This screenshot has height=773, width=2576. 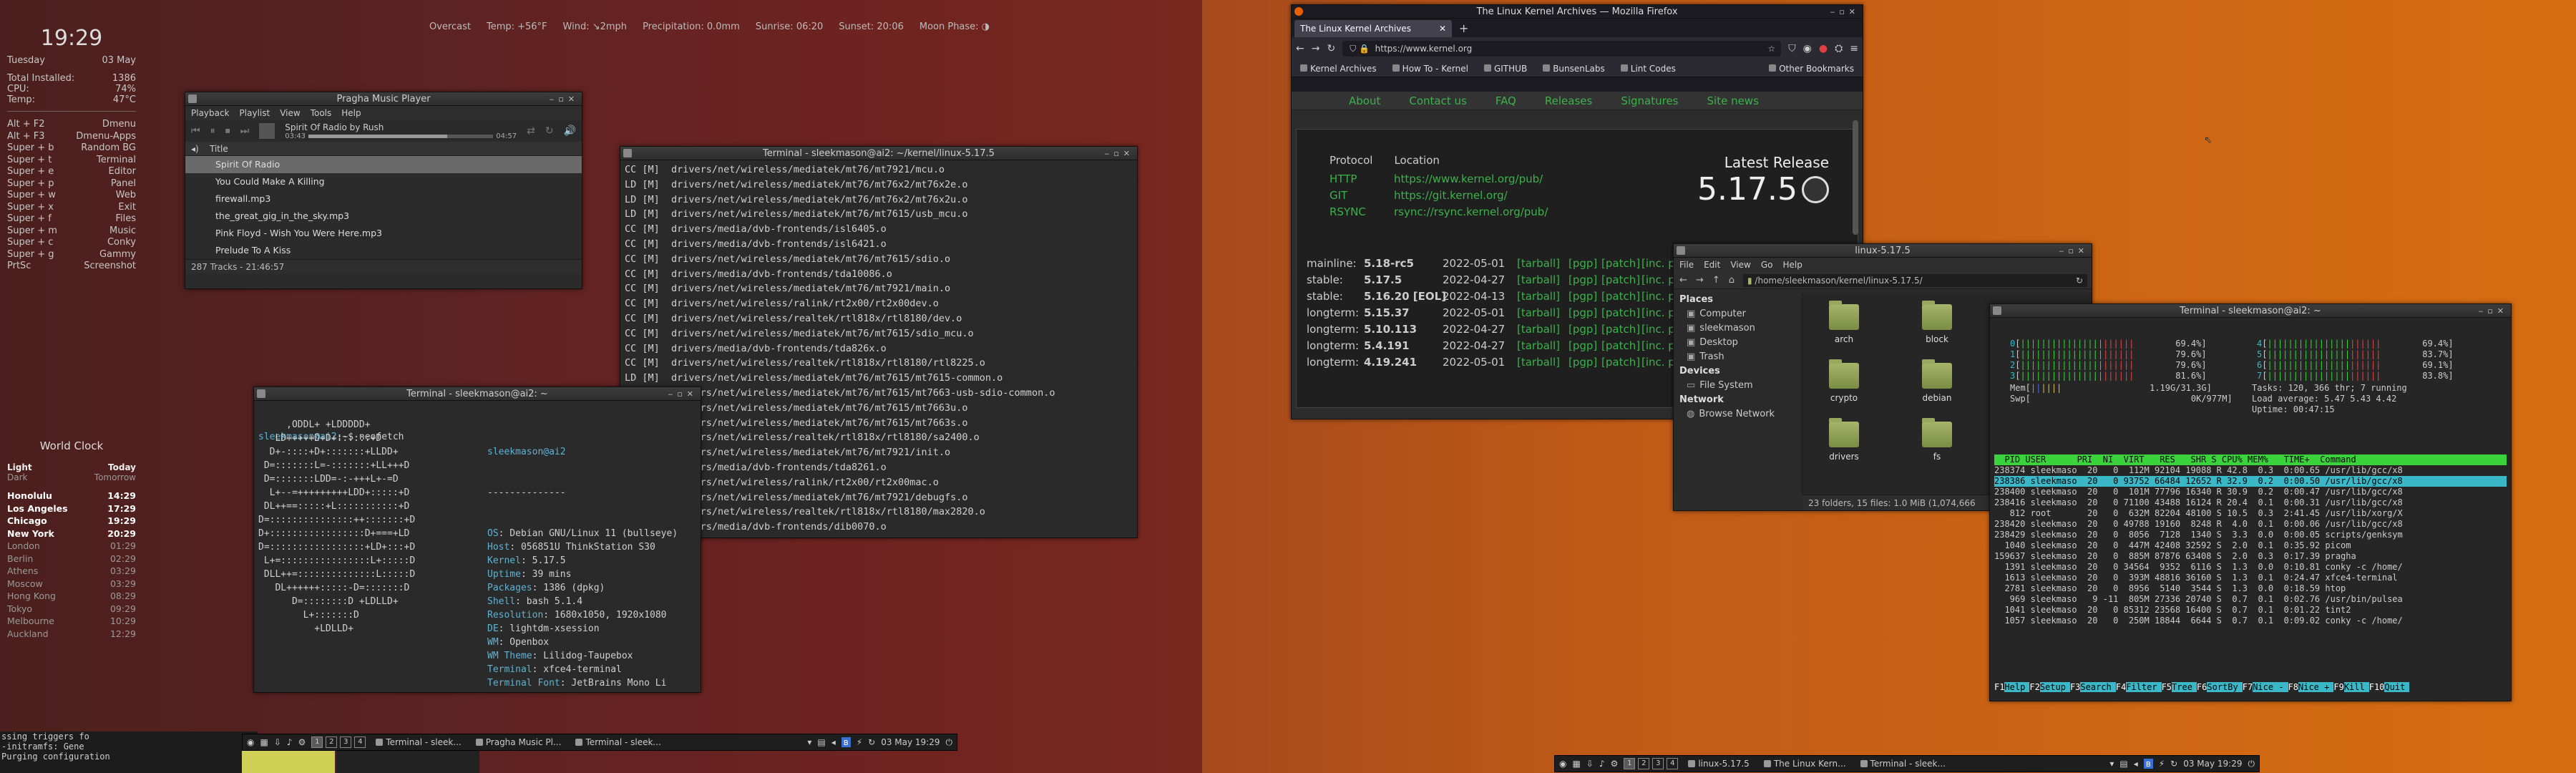 I want to click on taskbar-task: linux-5.17.5, so click(x=1718, y=764).